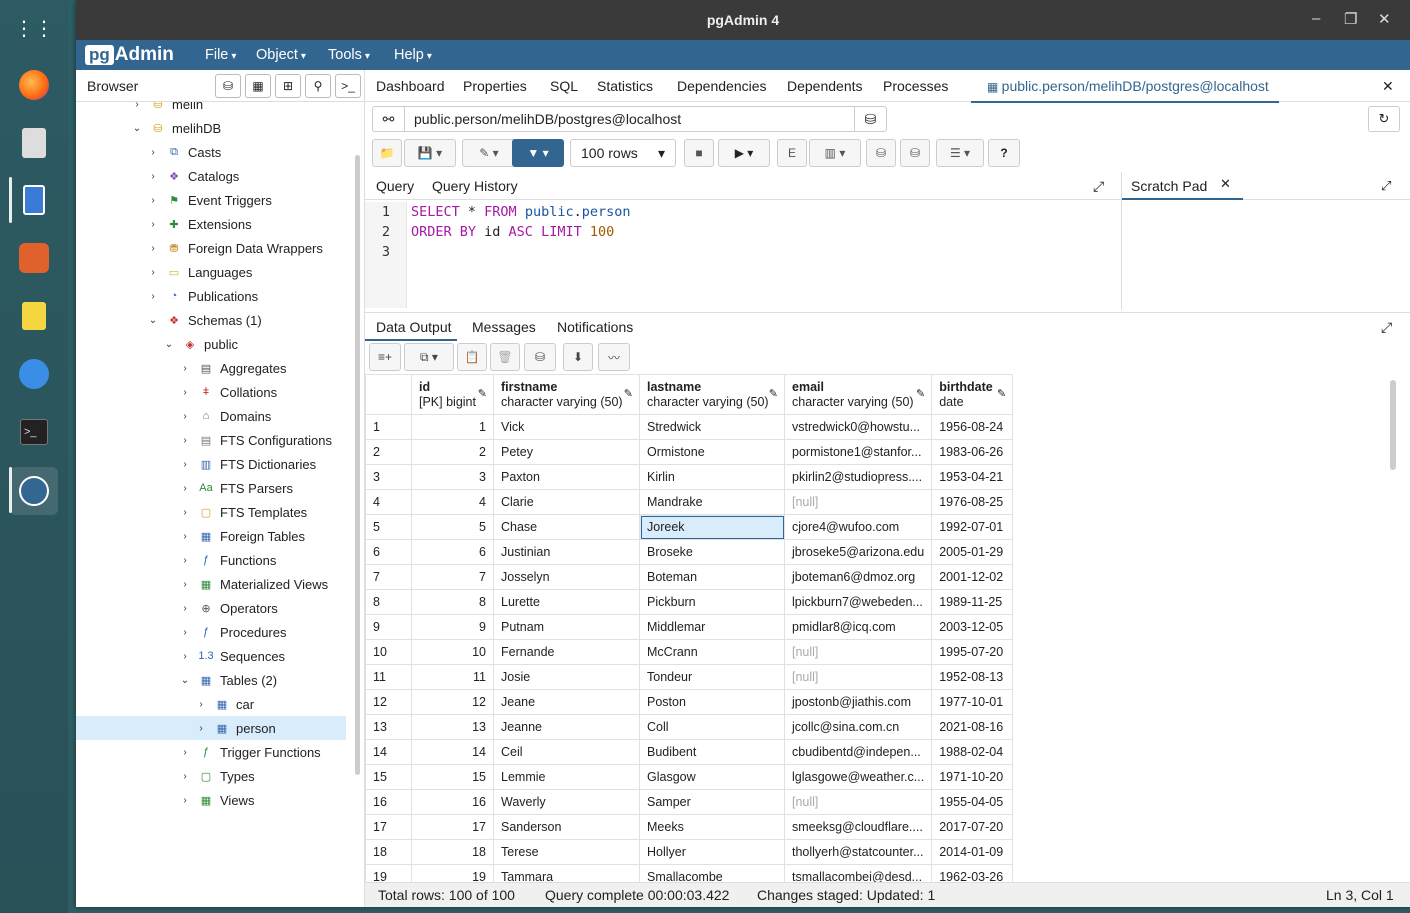 This screenshot has height=913, width=1410. Describe the element at coordinates (712, 752) in the screenshot. I see `table-cell: Budibent` at that location.